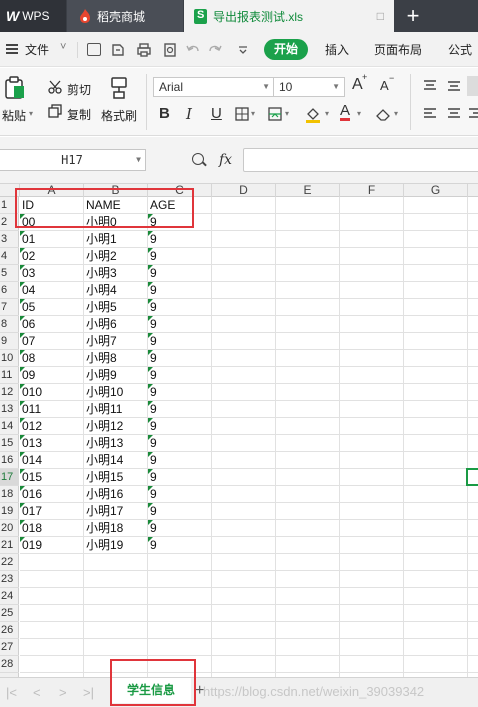 The image size is (478, 707). Describe the element at coordinates (115, 392) in the screenshot. I see `table-cell: 小明10` at that location.